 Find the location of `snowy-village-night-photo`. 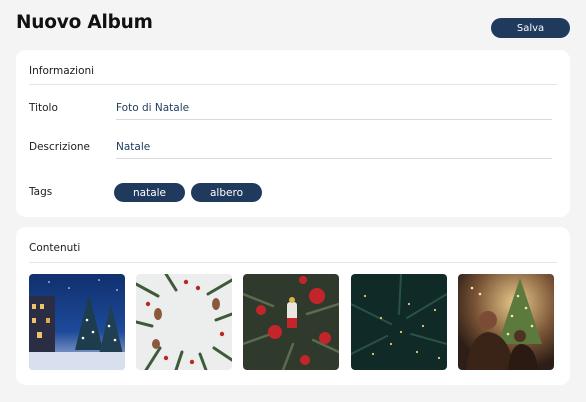

snowy-village-night-photo is located at coordinates (77, 322).